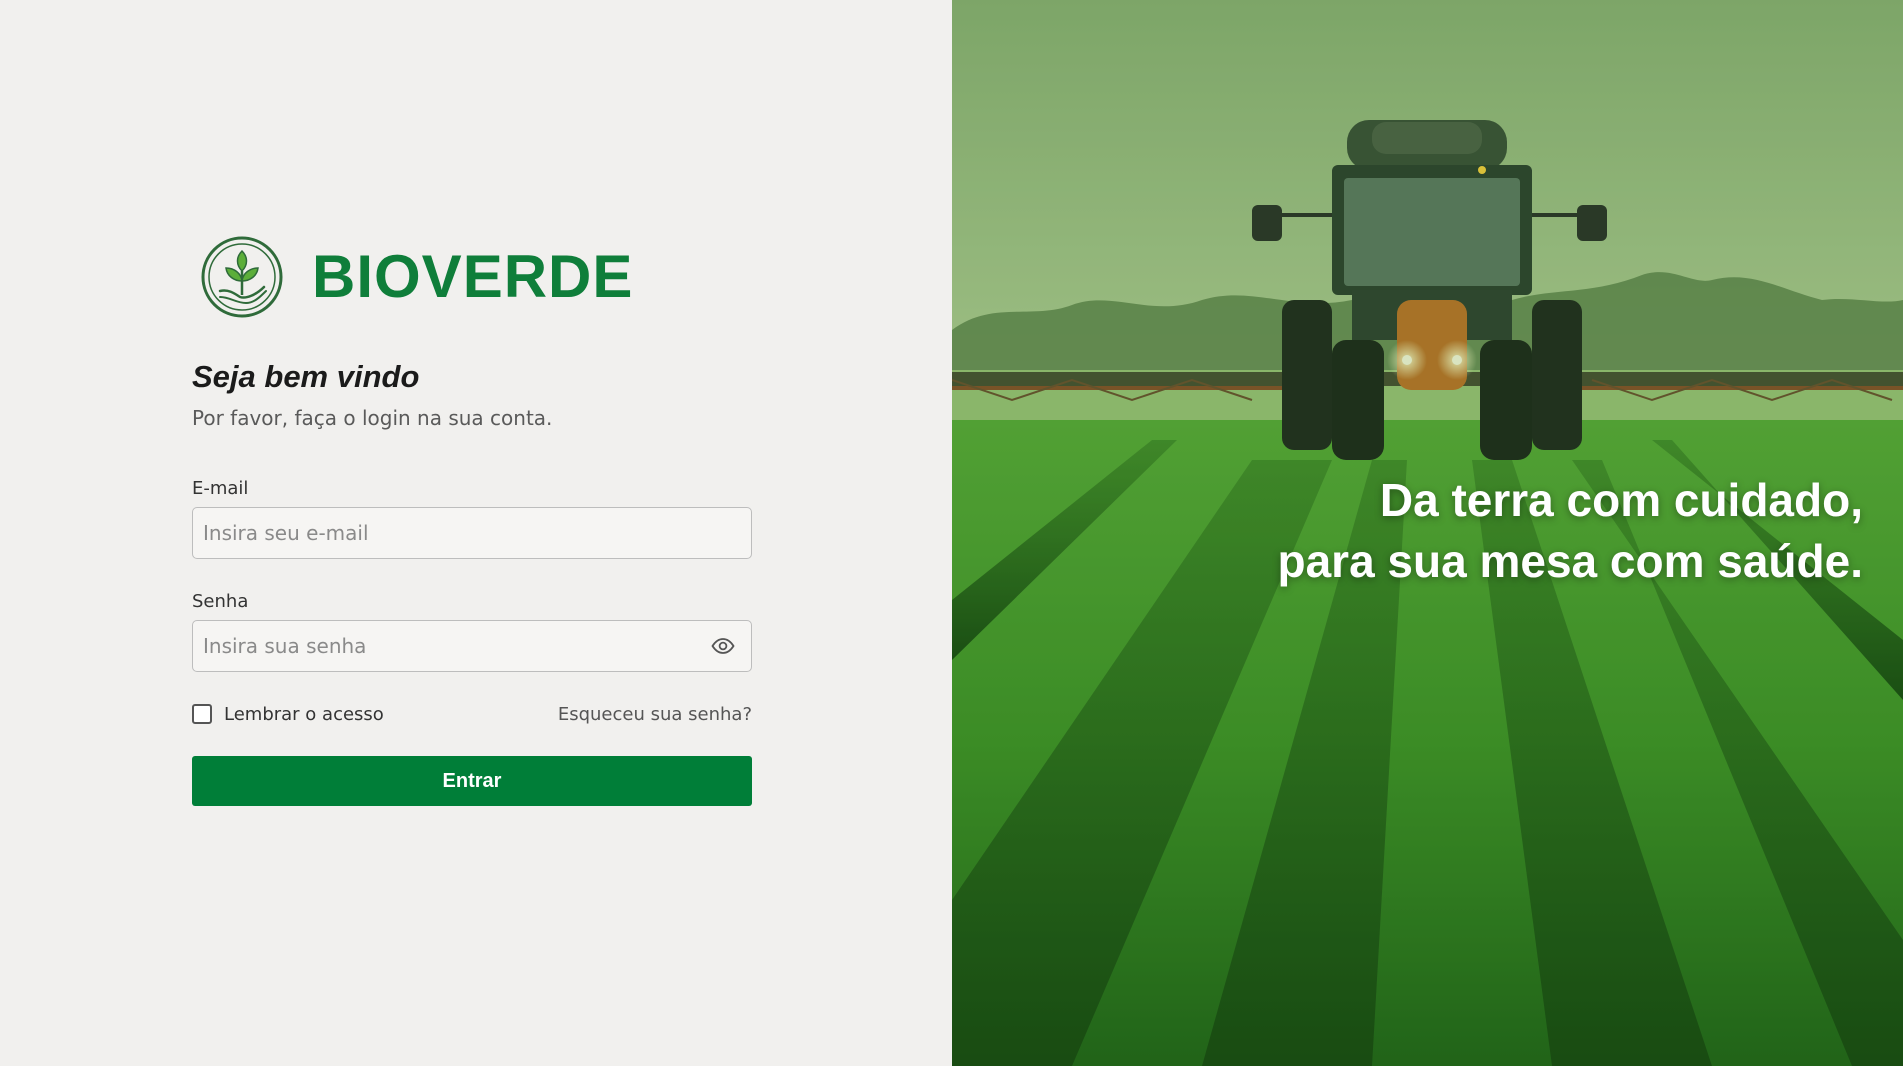  Describe the element at coordinates (372, 418) in the screenshot. I see `login-subtitle: Por favor, faça o login na sua conta.` at that location.